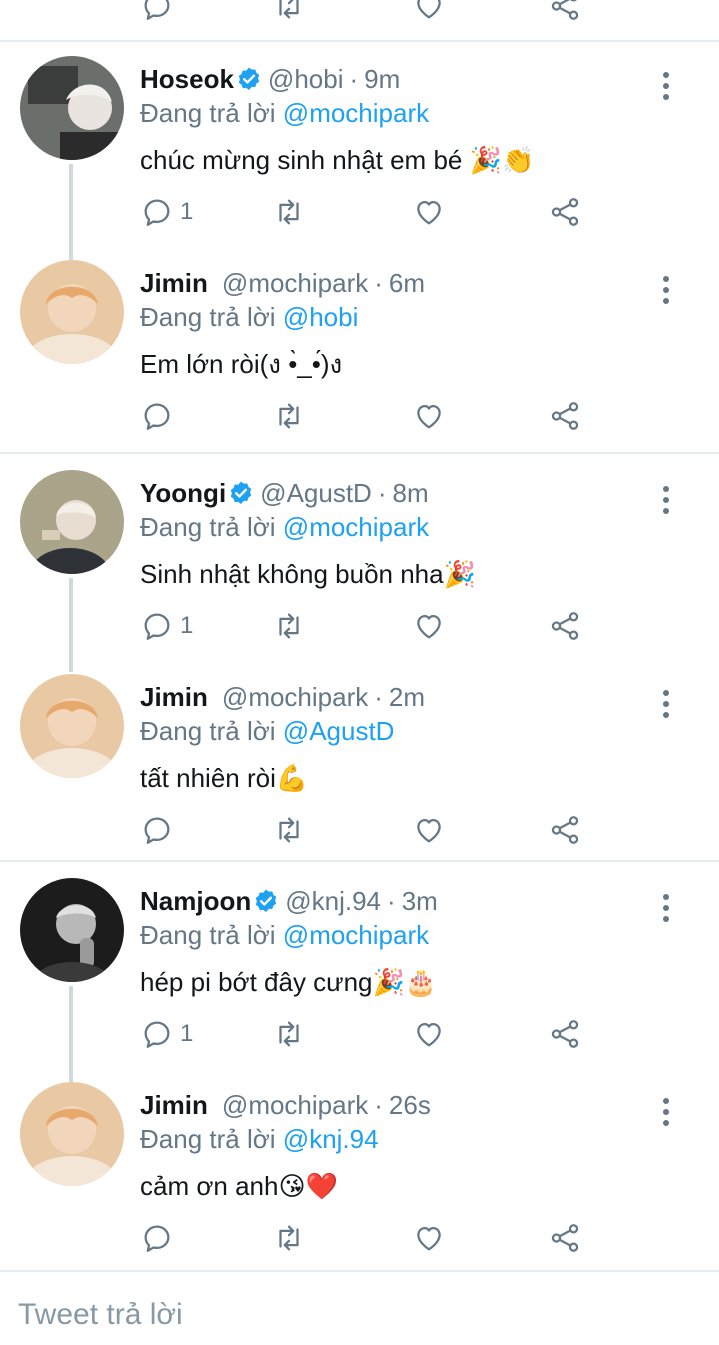  Describe the element at coordinates (100, 1315) in the screenshot. I see `reply-input: Tweet trả lời` at that location.